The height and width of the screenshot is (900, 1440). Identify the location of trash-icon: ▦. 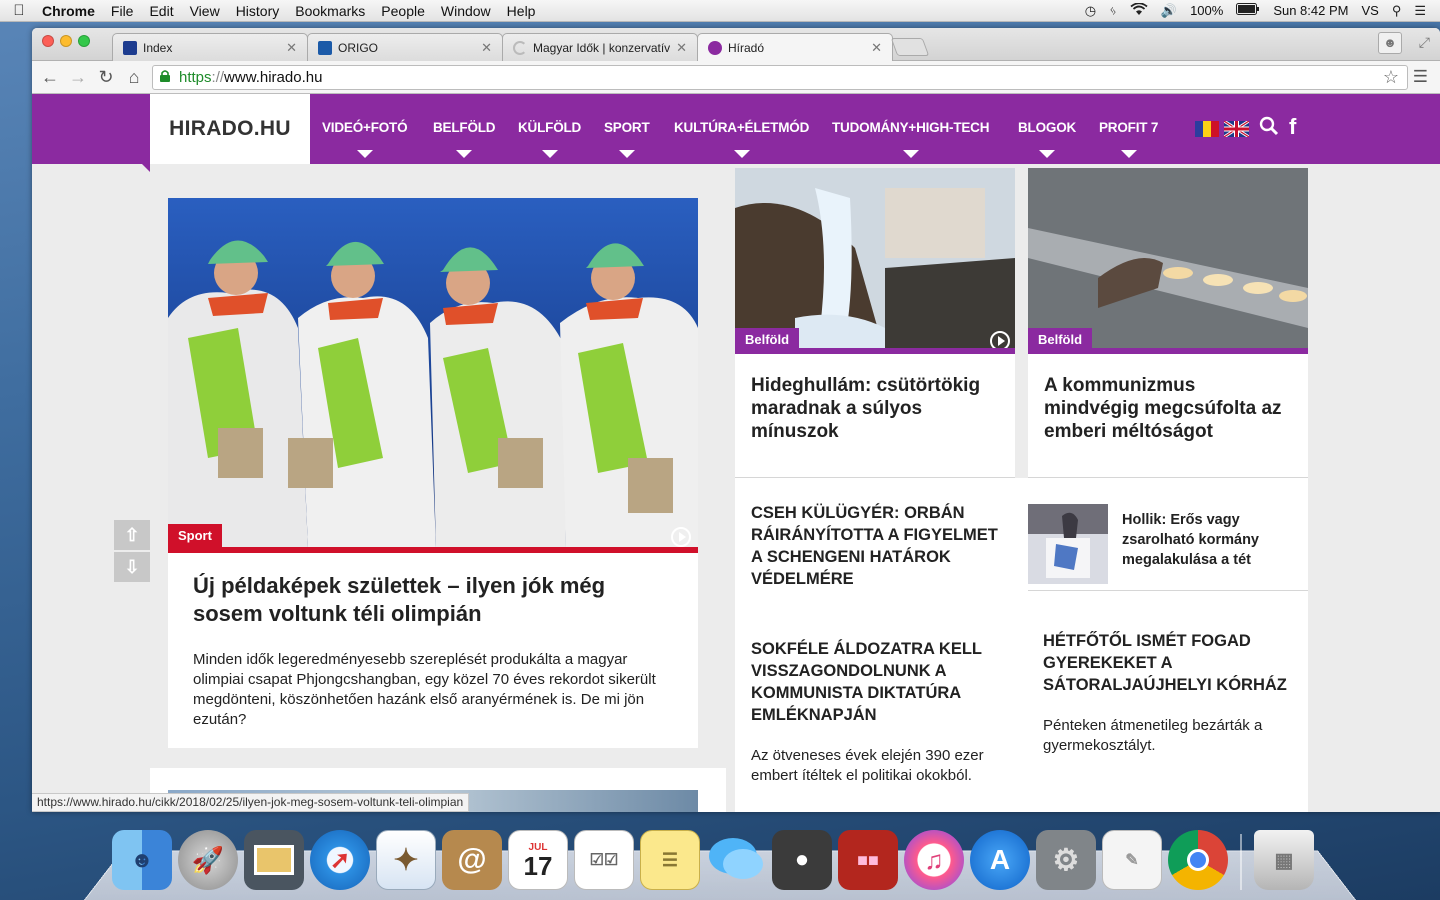
(1284, 860).